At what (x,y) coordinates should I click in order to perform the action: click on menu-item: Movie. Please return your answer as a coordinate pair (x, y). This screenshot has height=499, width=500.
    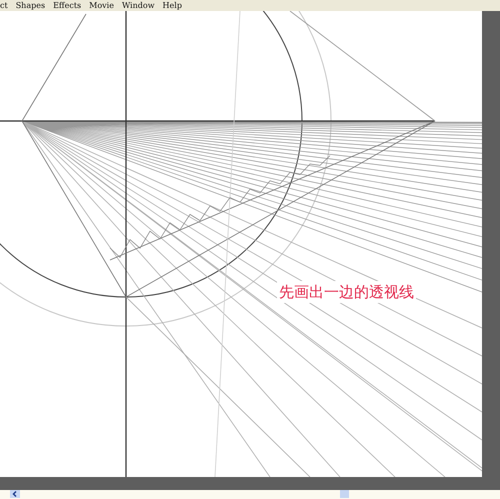
    Looking at the image, I should click on (101, 5).